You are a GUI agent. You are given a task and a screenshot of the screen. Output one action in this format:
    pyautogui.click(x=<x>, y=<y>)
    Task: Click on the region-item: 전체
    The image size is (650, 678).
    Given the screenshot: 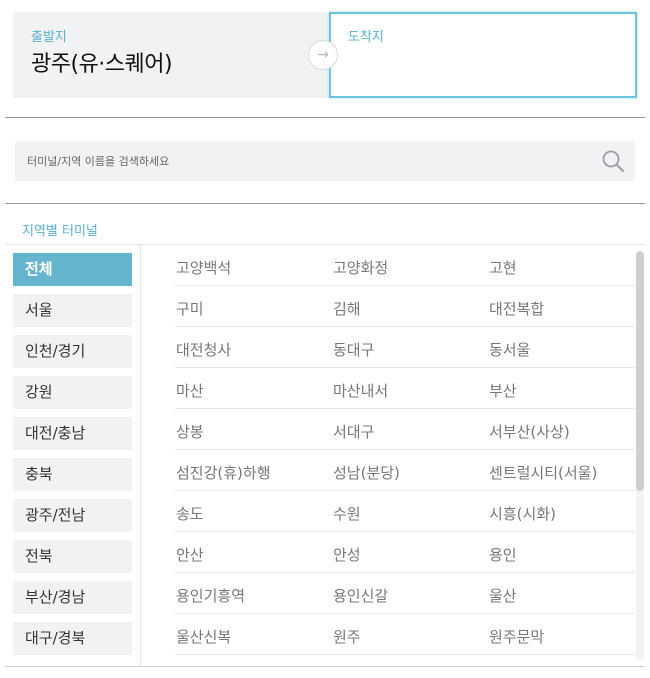 What is the action you would take?
    pyautogui.click(x=72, y=269)
    